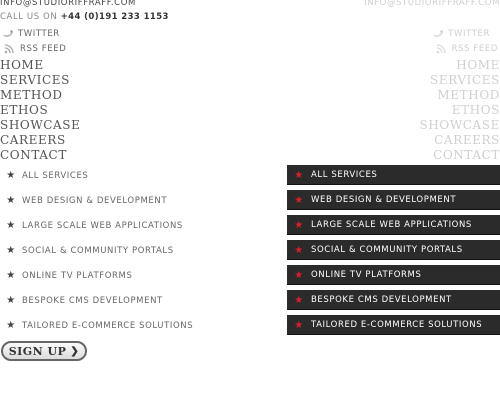 Image resolution: width=500 pixels, height=400 pixels. What do you see at coordinates (432, 4) in the screenshot?
I see `contact-email-link-alt: INFO@STUDIORIFFRAFF.COM` at bounding box center [432, 4].